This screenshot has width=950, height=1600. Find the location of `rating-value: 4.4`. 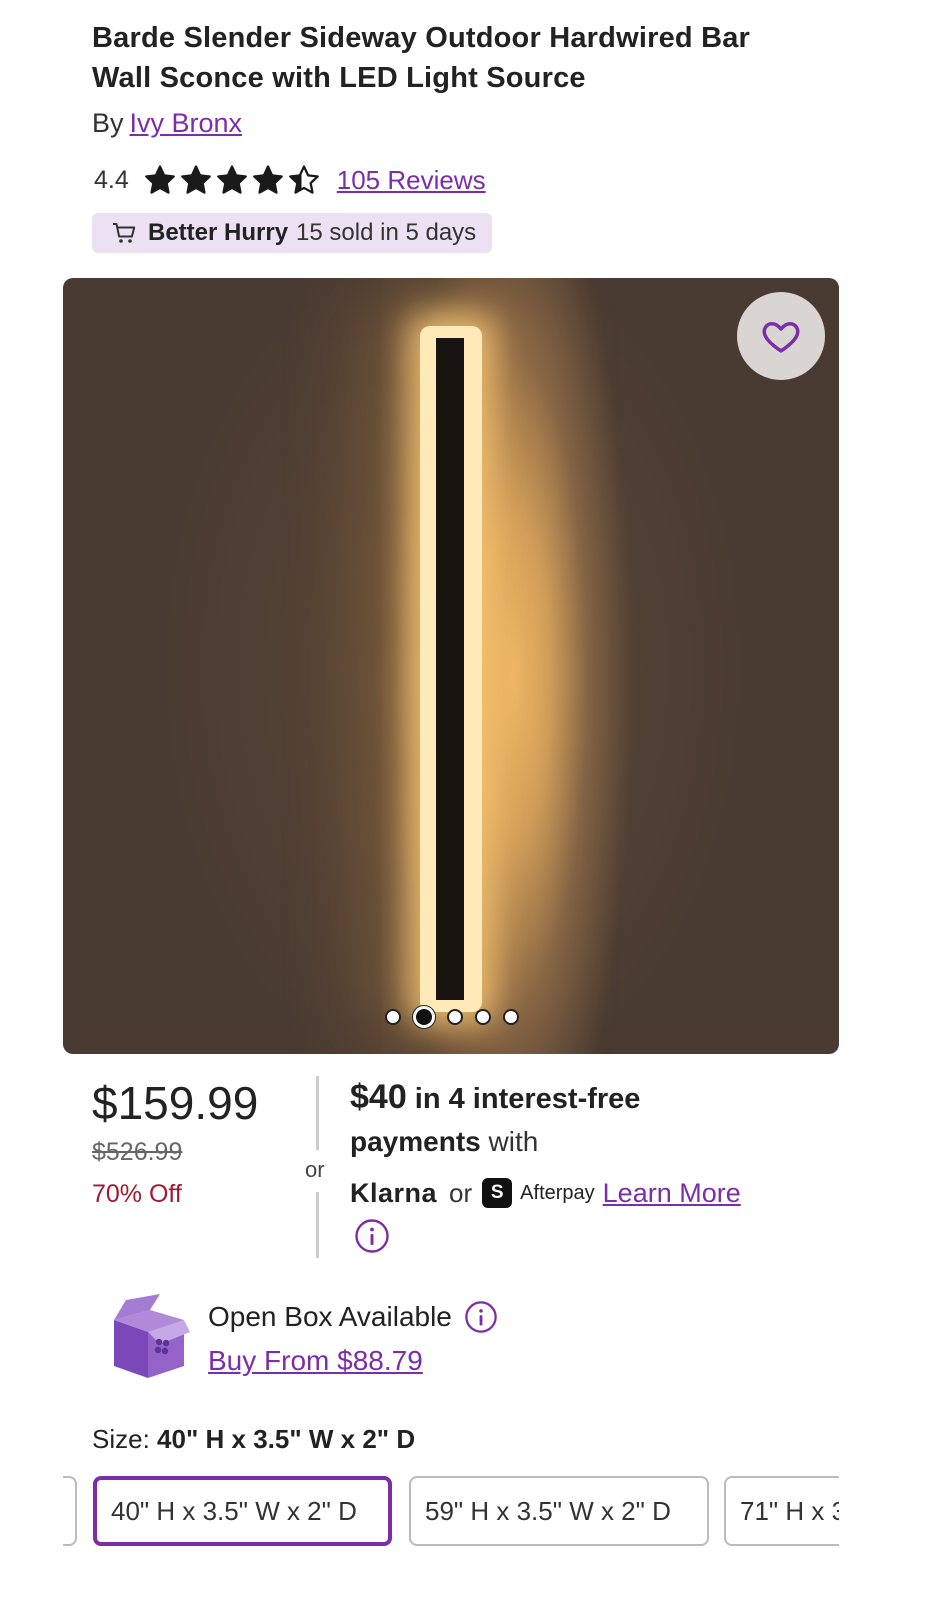

rating-value: 4.4 is located at coordinates (111, 179).